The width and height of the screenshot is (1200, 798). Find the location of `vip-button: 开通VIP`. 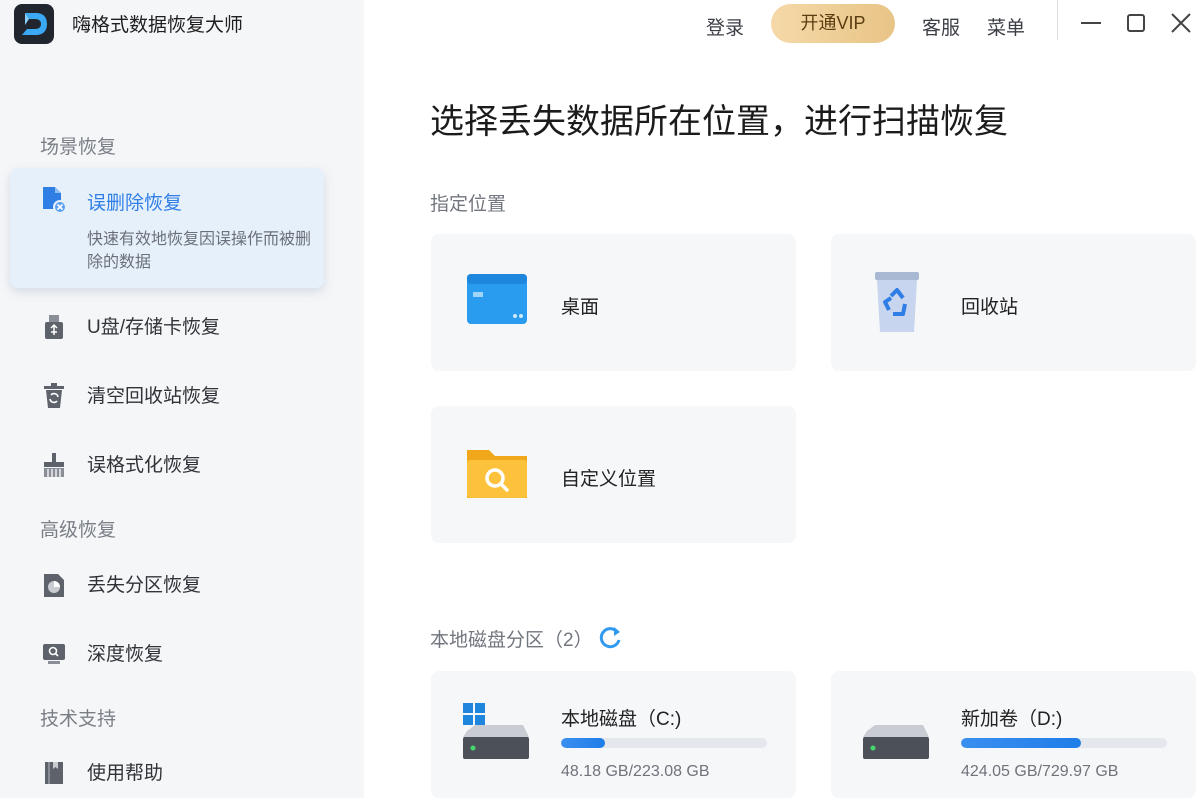

vip-button: 开通VIP is located at coordinates (833, 23).